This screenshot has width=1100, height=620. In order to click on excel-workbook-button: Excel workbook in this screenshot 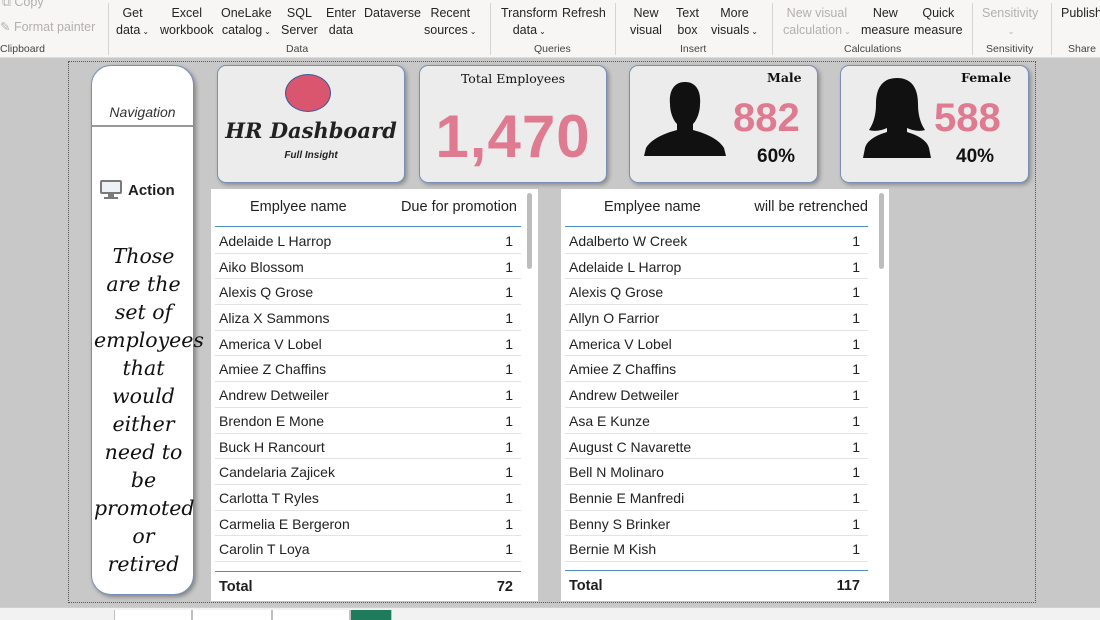, I will do `click(187, 22)`.